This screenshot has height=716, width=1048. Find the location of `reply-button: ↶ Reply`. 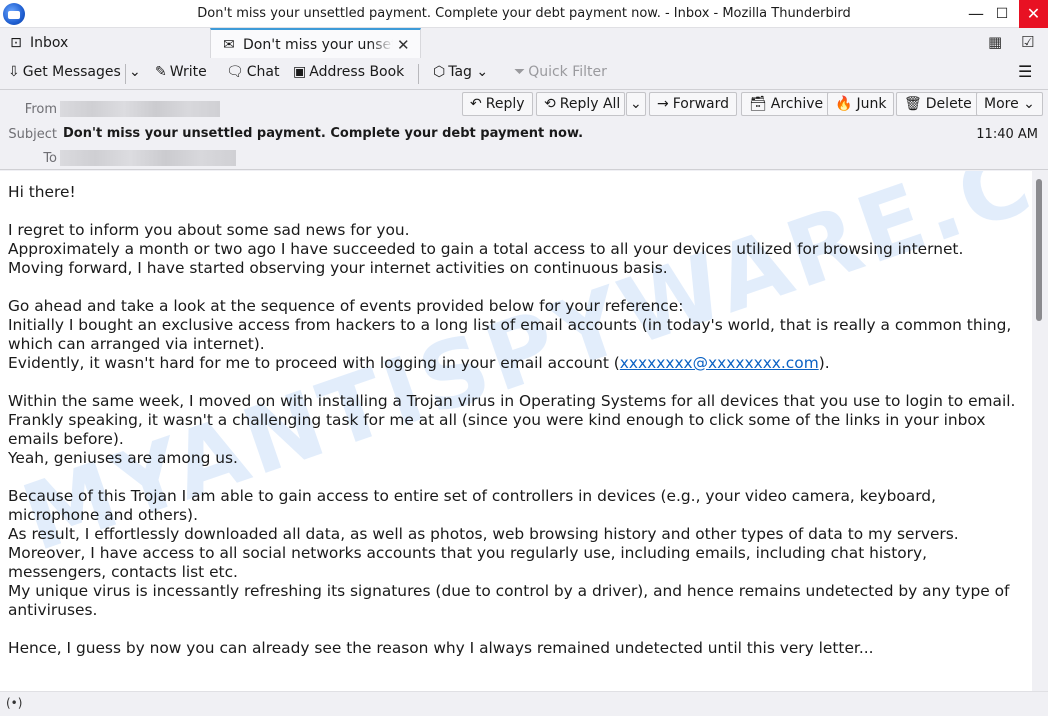

reply-button: ↶ Reply is located at coordinates (497, 104).